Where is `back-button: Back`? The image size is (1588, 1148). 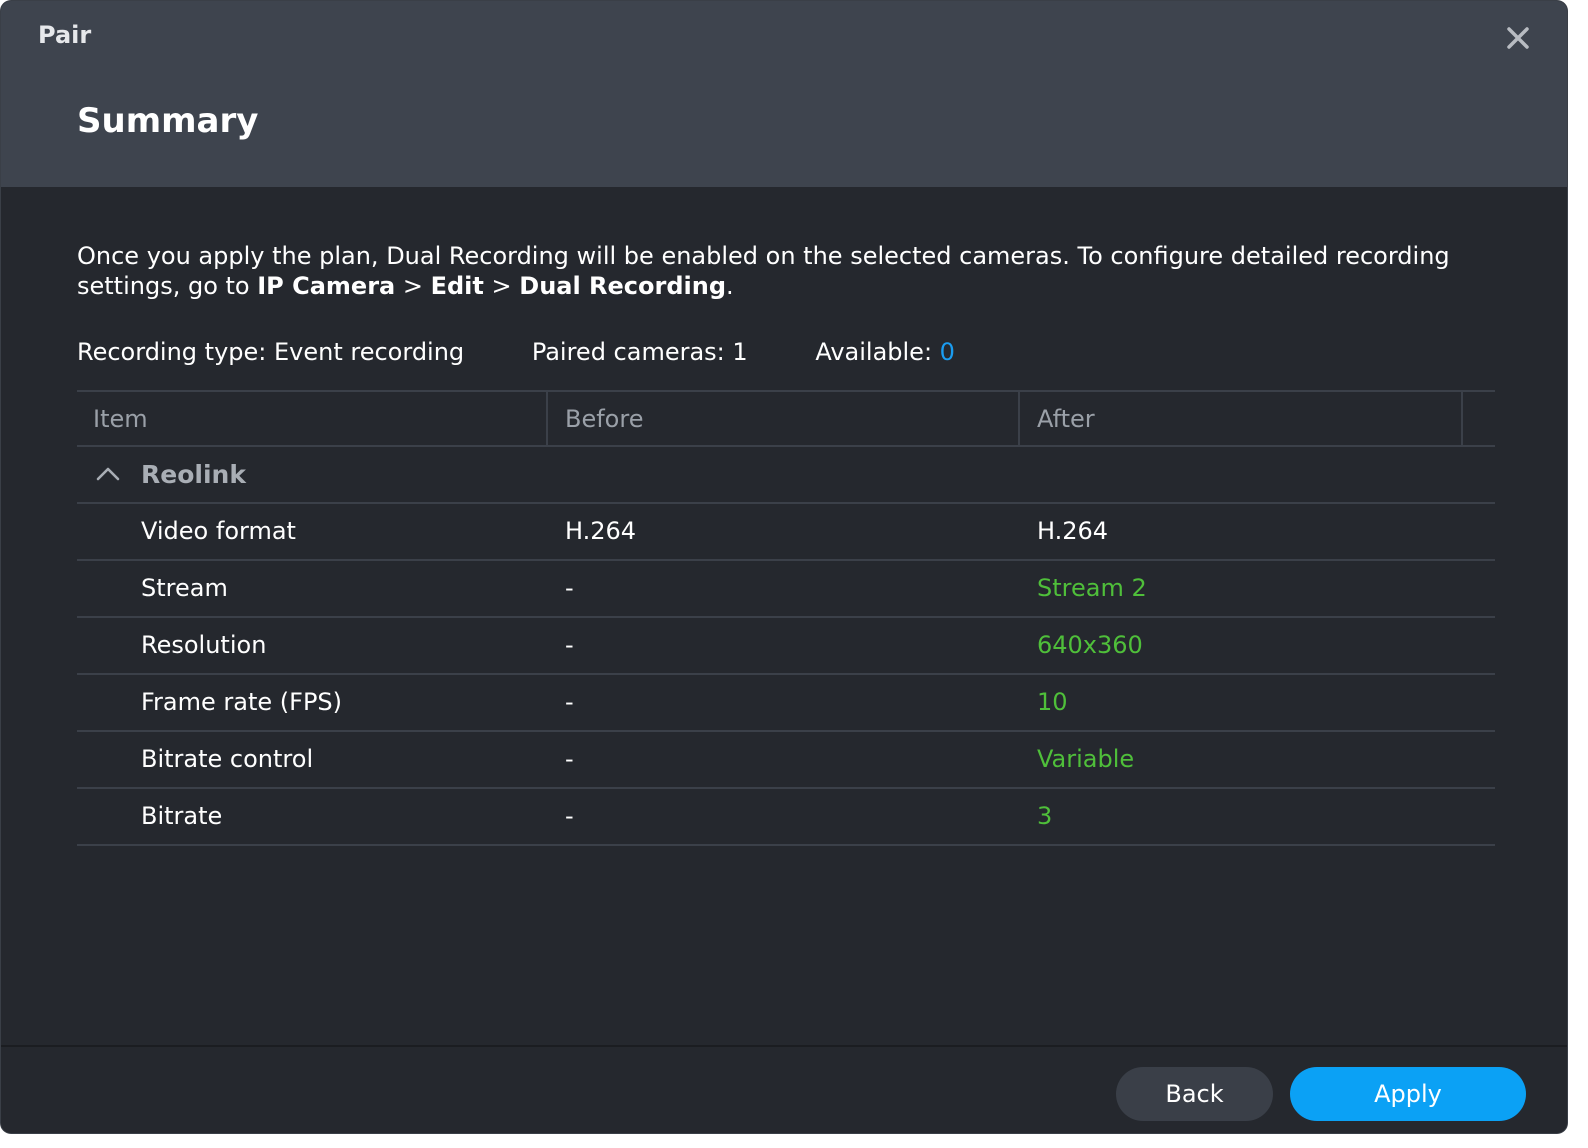 back-button: Back is located at coordinates (1194, 1094).